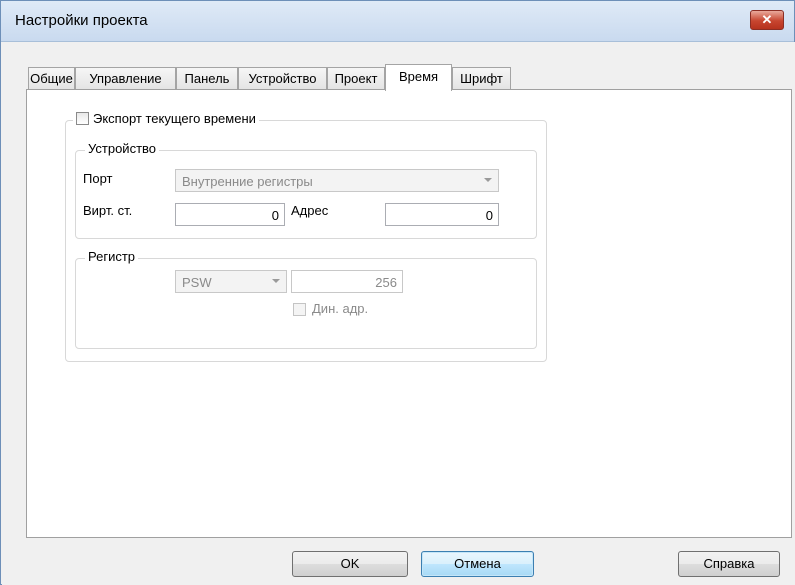  What do you see at coordinates (174, 118) in the screenshot?
I see `export-time-label: Экспорт текущего времени` at bounding box center [174, 118].